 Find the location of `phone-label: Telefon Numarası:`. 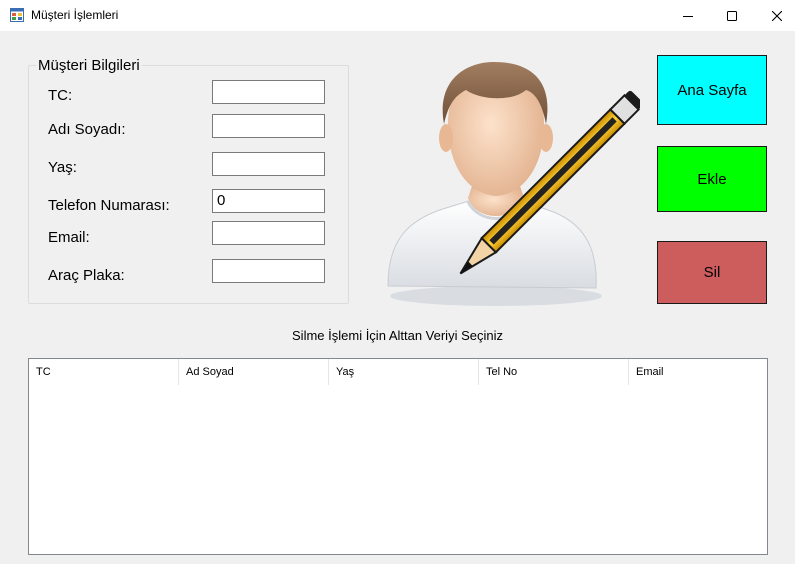

phone-label: Telefon Numarası: is located at coordinates (109, 205).